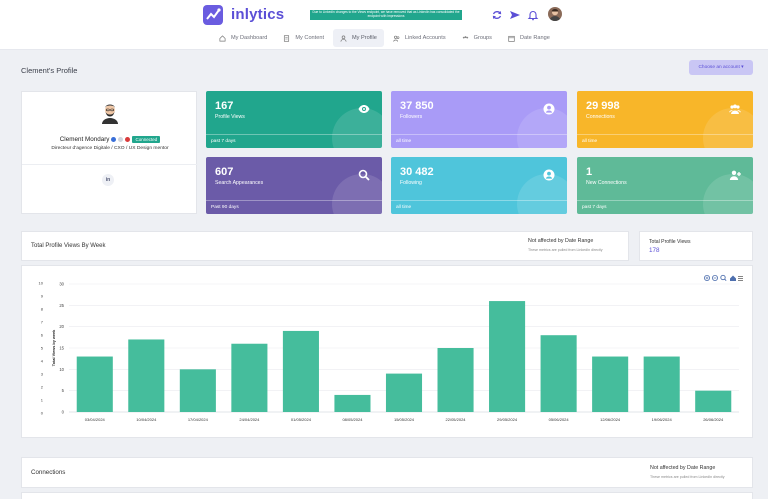  Describe the element at coordinates (670, 242) in the screenshot. I see `total-label: Total Profile Views` at that location.